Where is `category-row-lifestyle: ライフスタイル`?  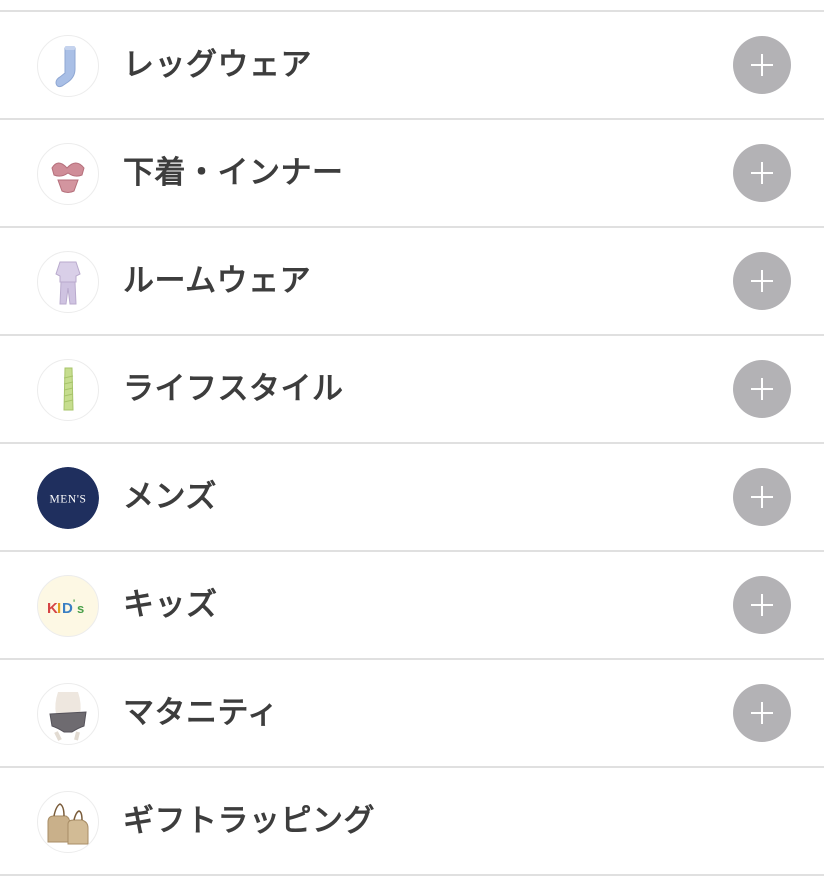
category-row-lifestyle: ライフスタイル is located at coordinates (412, 390).